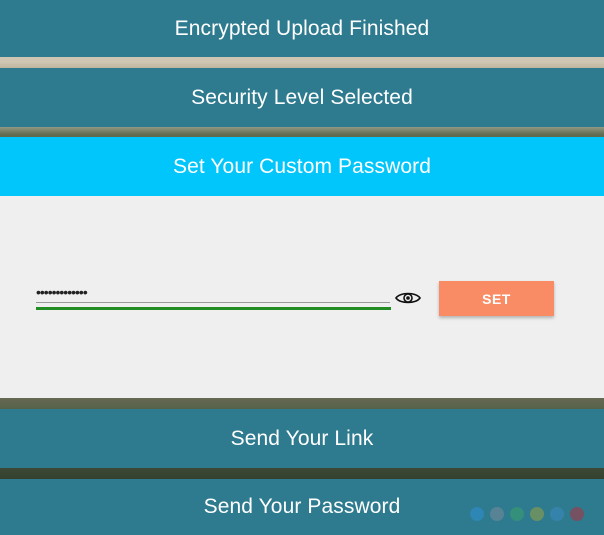 The image size is (604, 535). I want to click on eye-icon, so click(408, 298).